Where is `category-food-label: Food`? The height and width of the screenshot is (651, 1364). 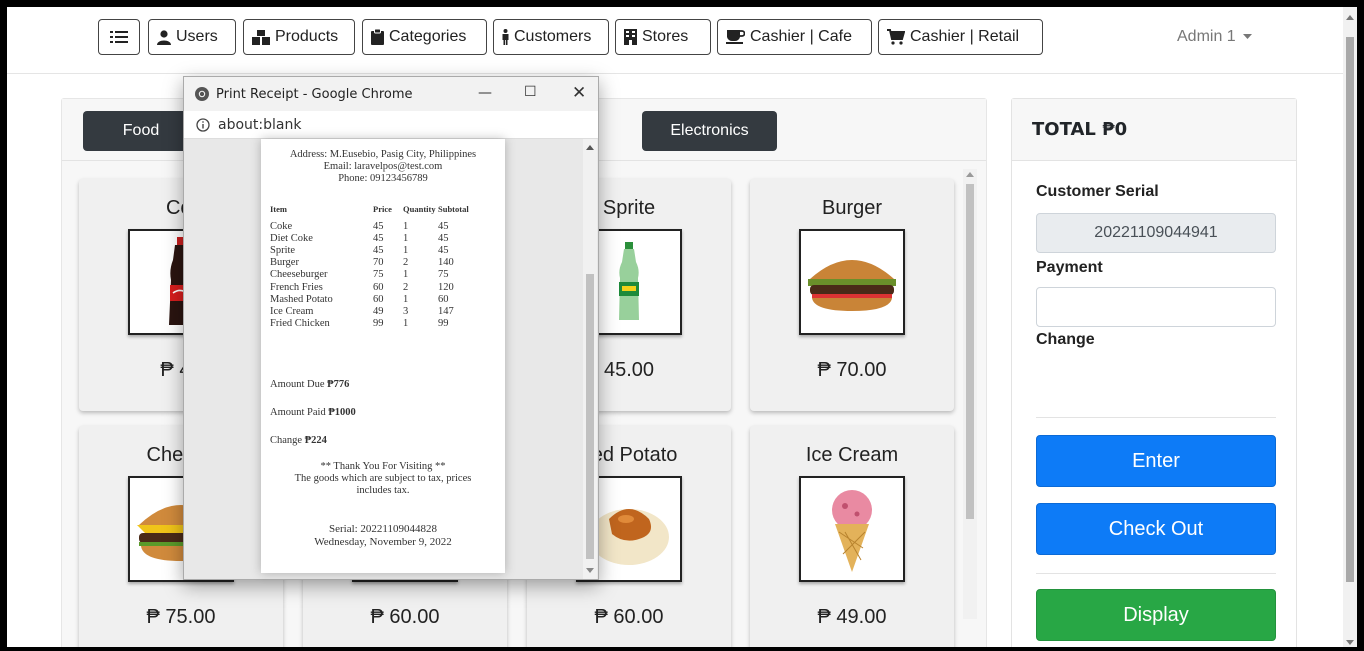 category-food-label: Food is located at coordinates (141, 130).